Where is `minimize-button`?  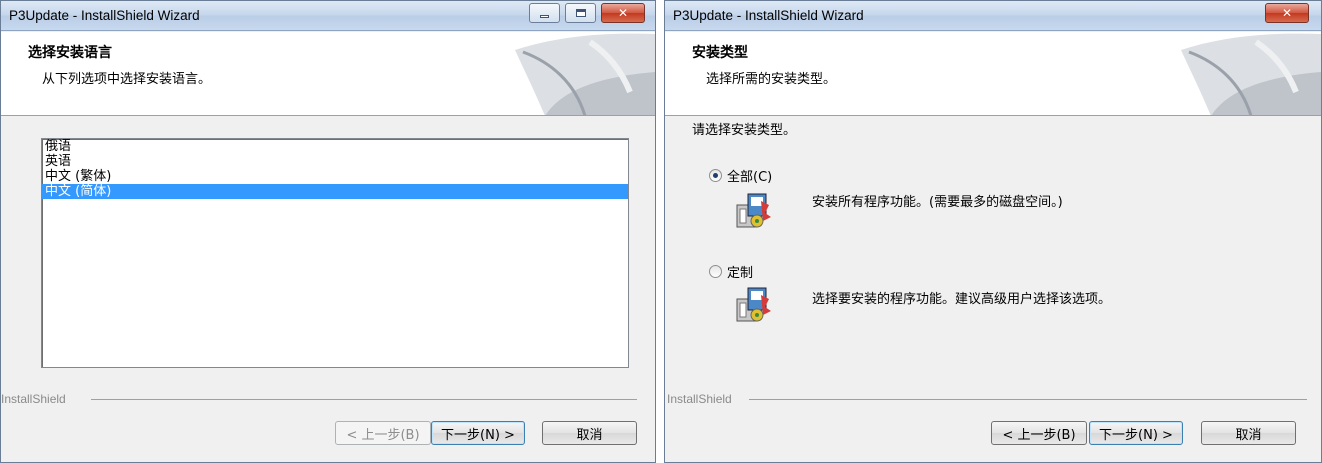 minimize-button is located at coordinates (544, 13).